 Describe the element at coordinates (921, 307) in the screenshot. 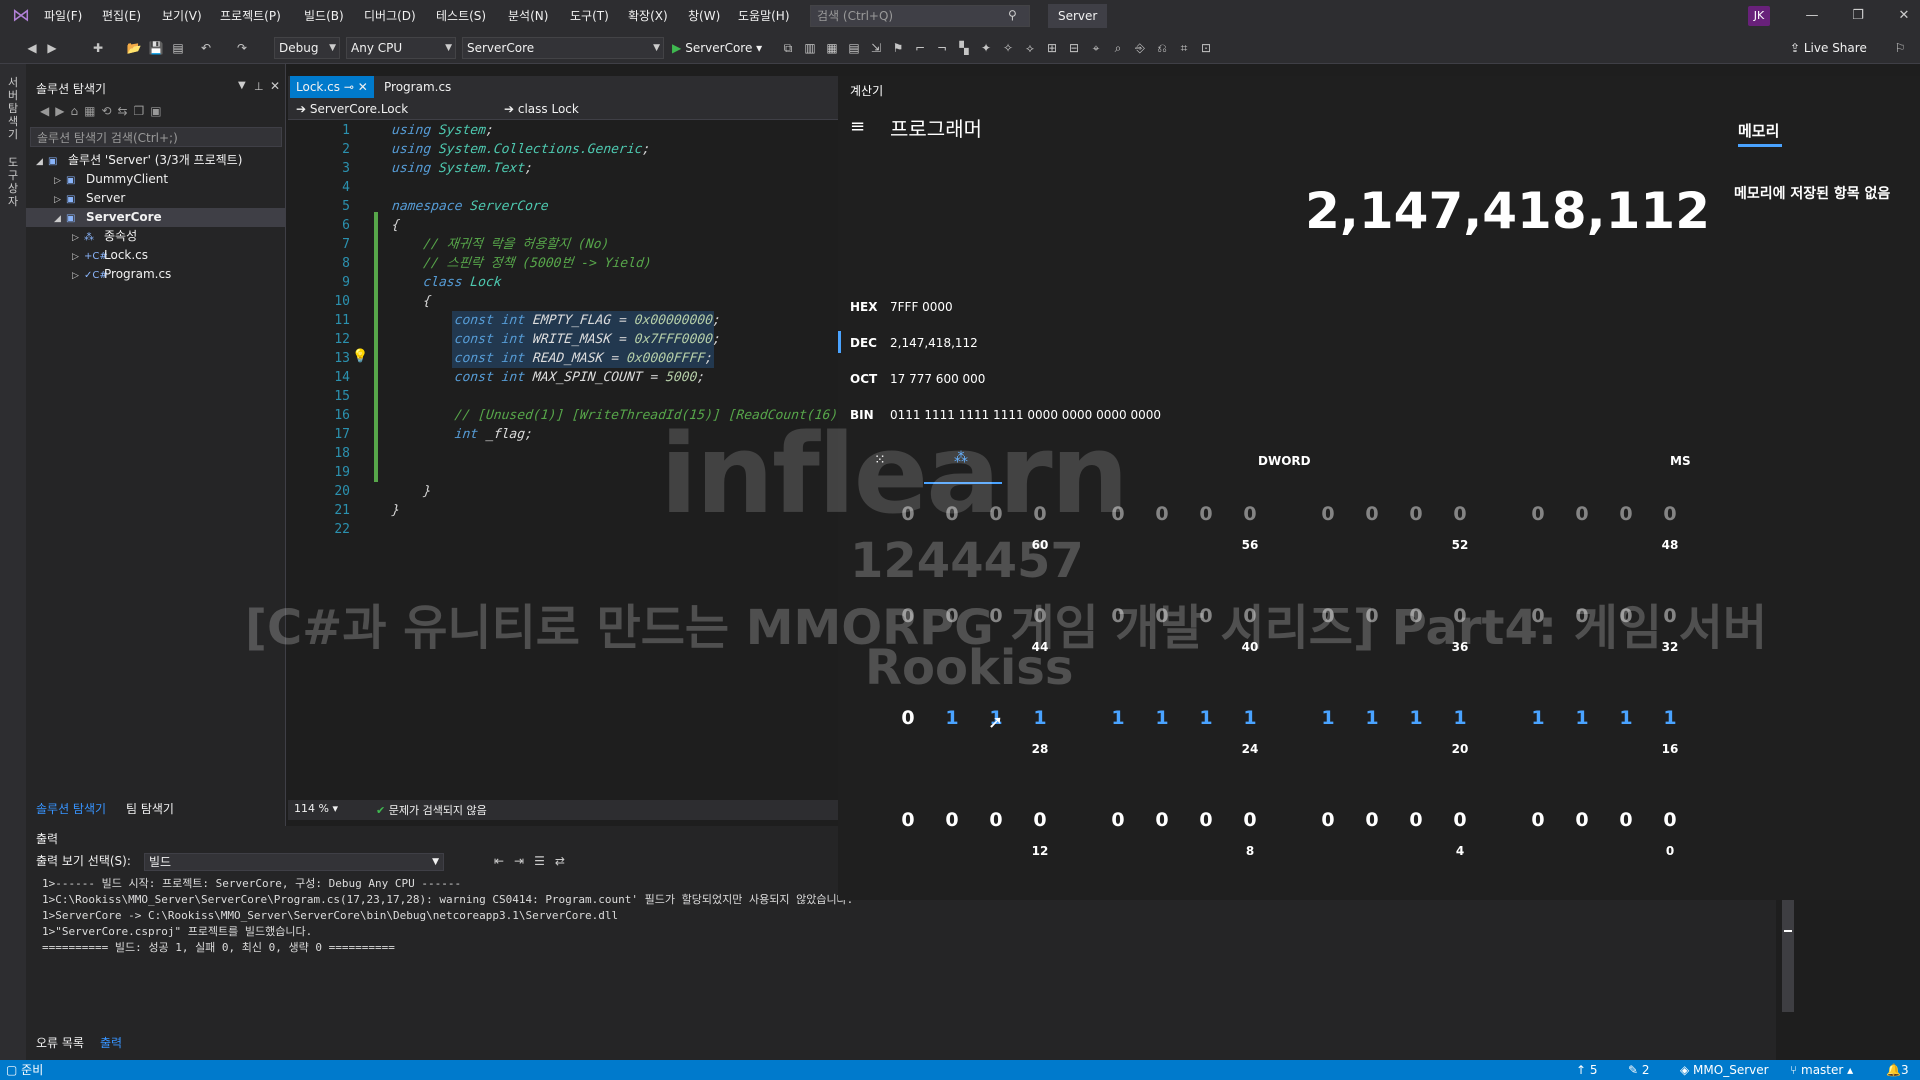

I see `base-hex-value: 7FFF 0000` at that location.